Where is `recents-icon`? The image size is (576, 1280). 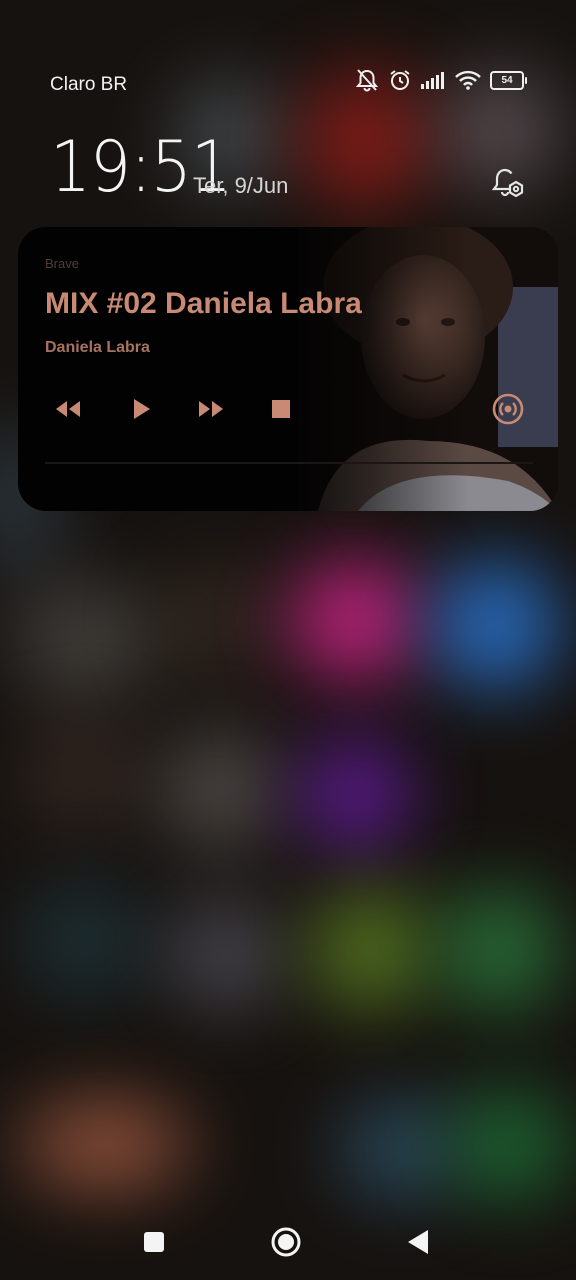
recents-icon is located at coordinates (154, 1242).